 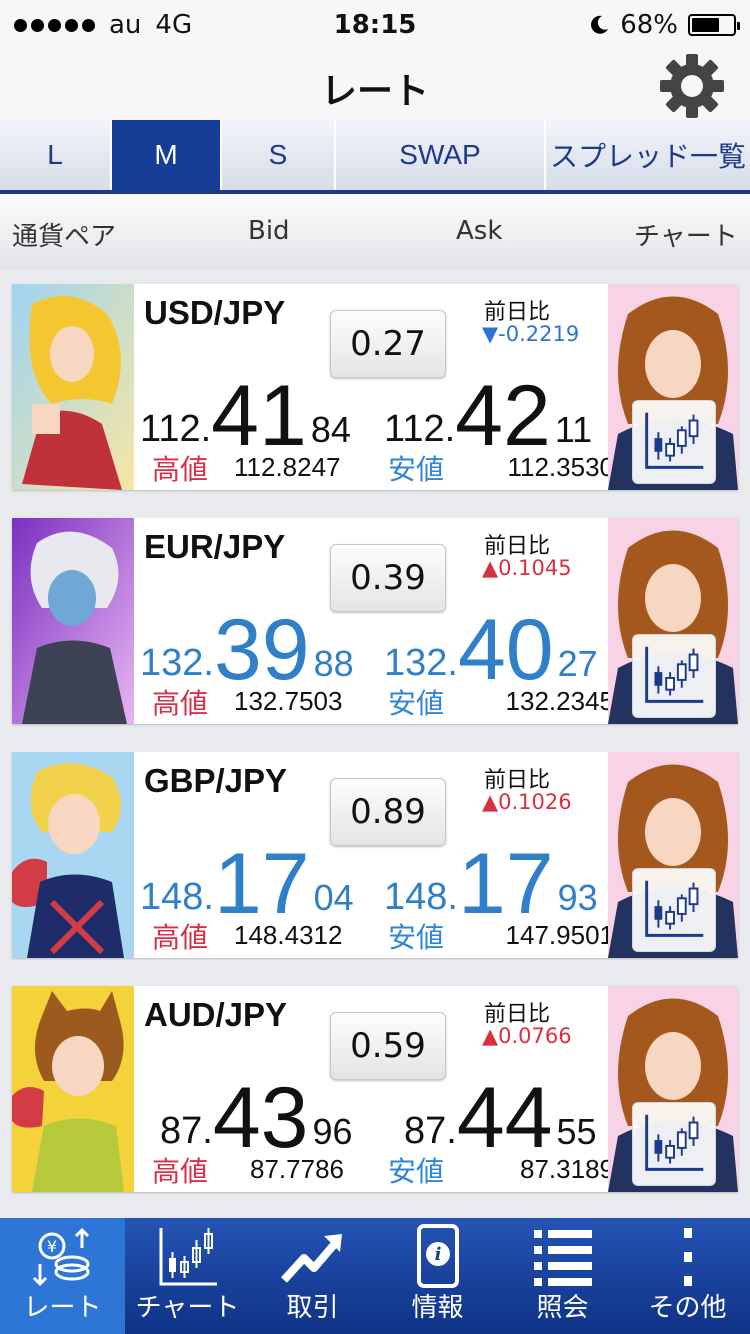 I want to click on svg-text: i, so click(x=438, y=1254).